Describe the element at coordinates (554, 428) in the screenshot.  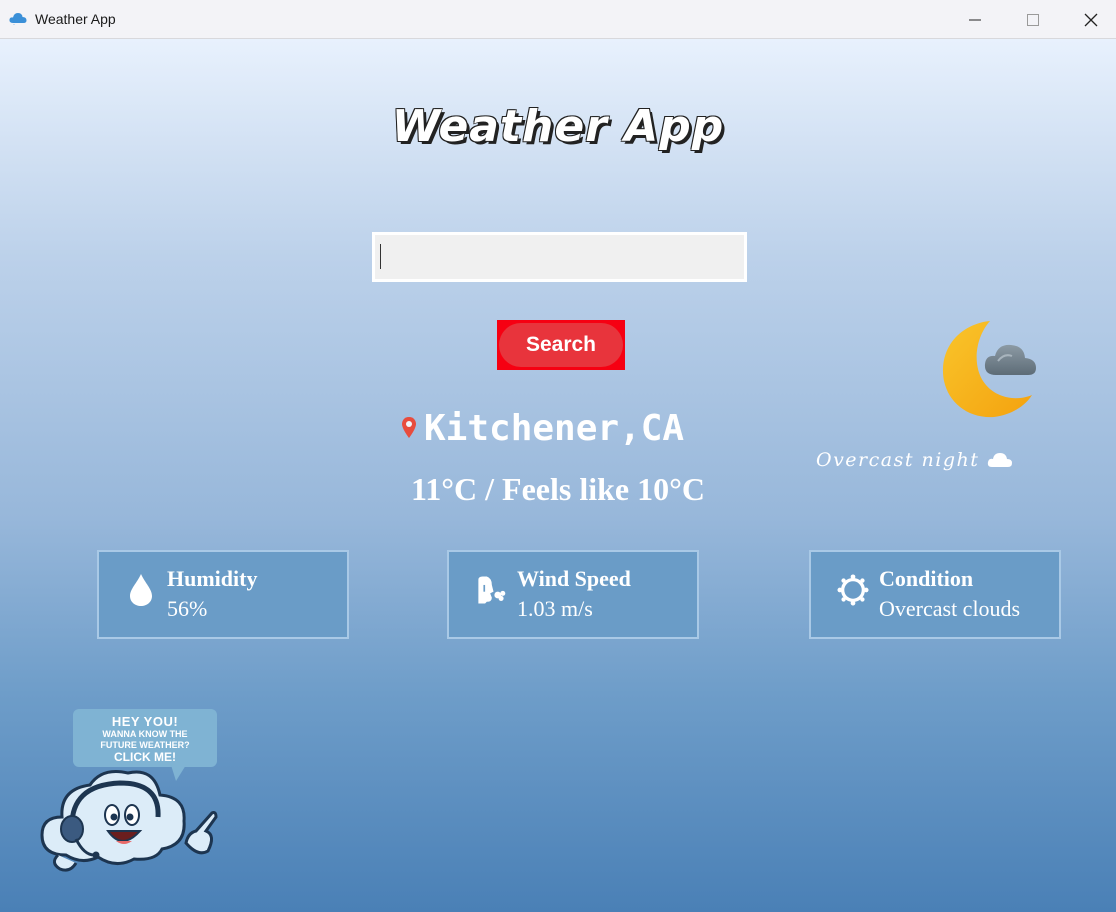
I see `location-name: Kitchener,CA` at that location.